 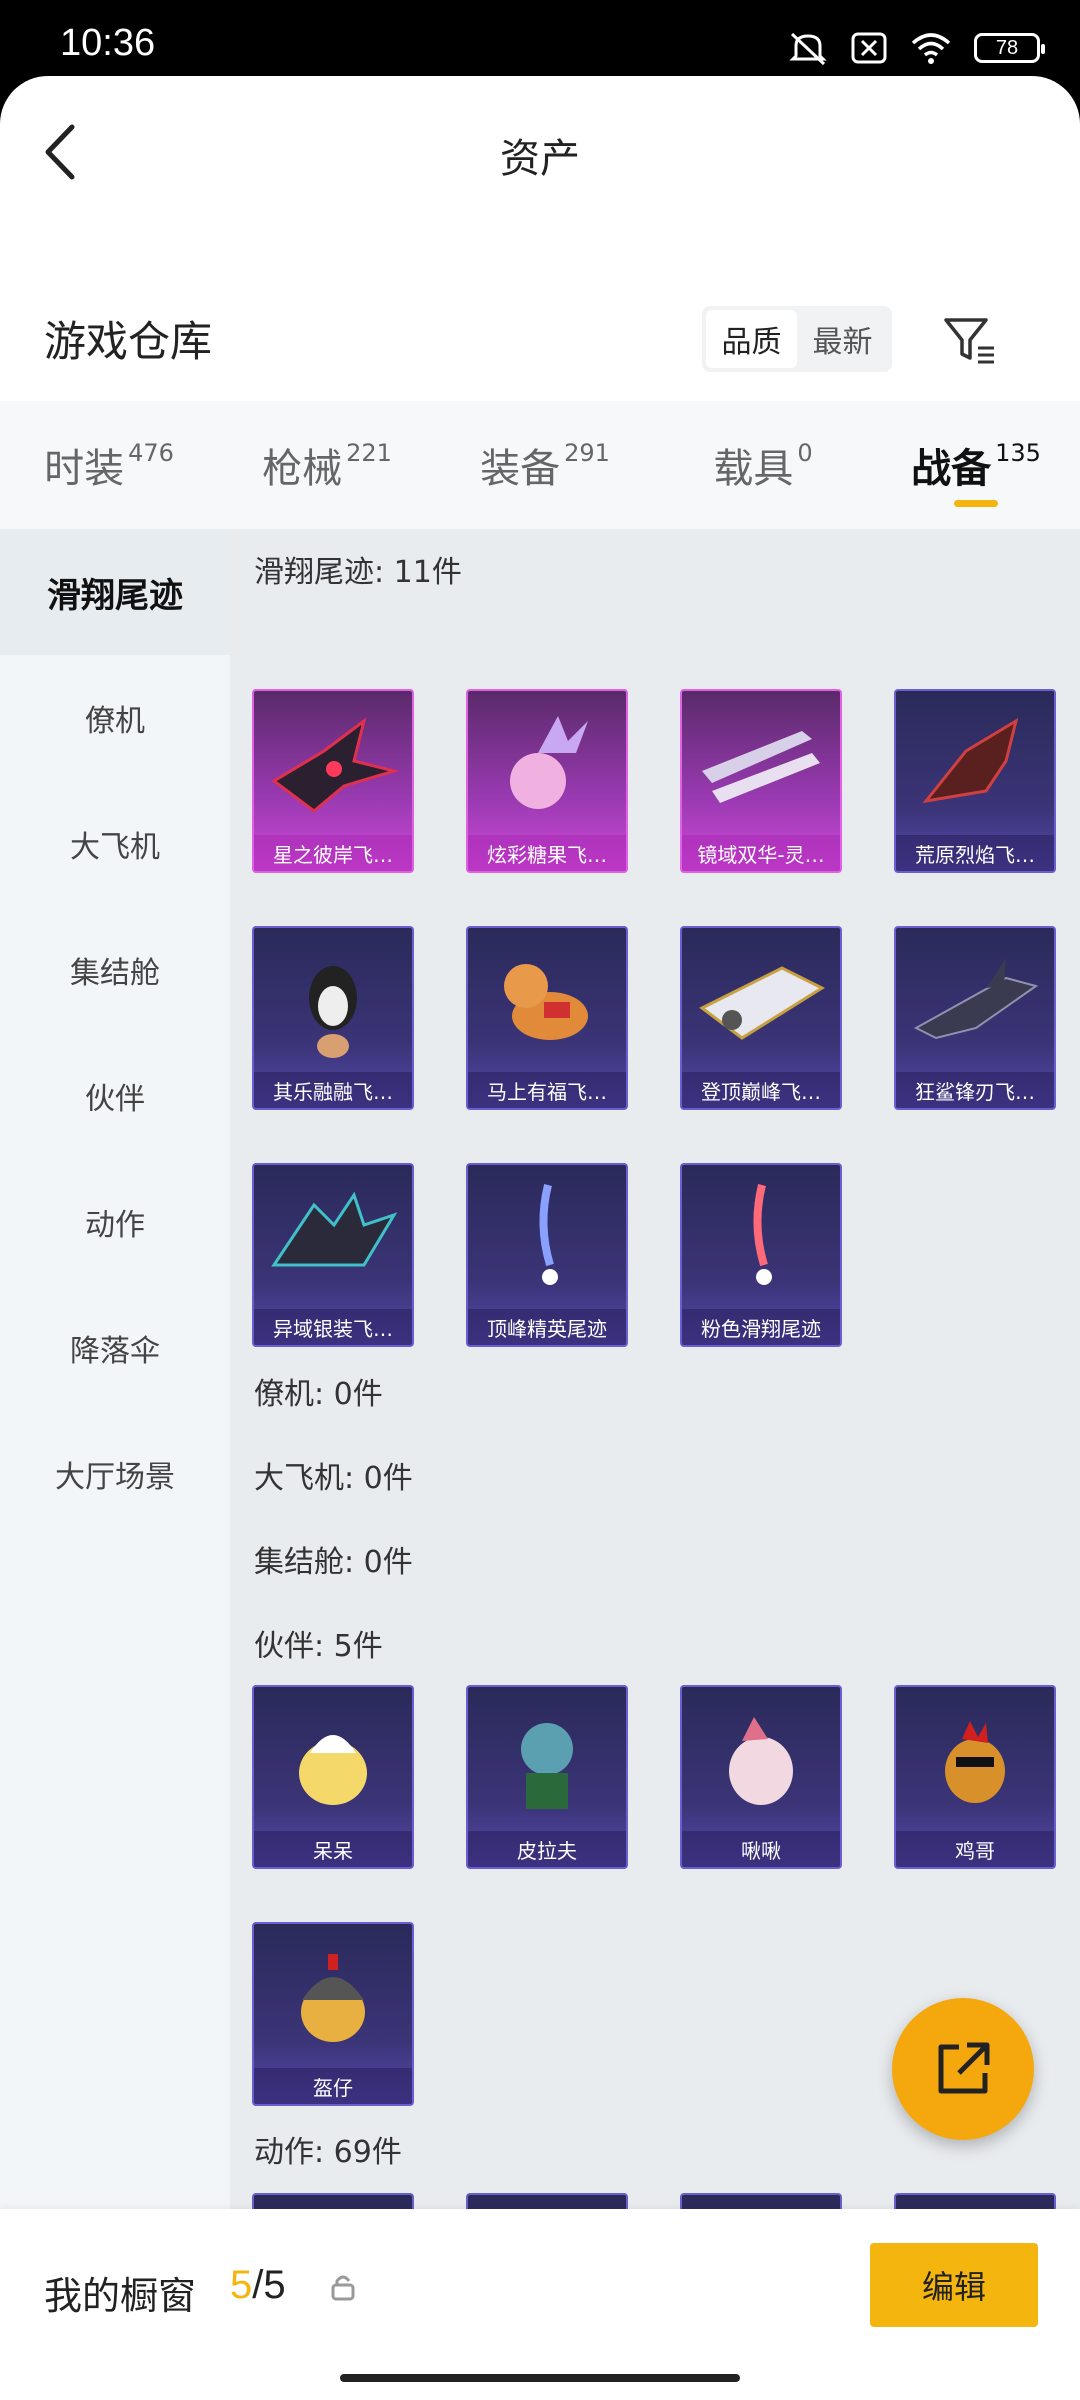 What do you see at coordinates (1018, 453) in the screenshot?
I see `tab-count: 135` at bounding box center [1018, 453].